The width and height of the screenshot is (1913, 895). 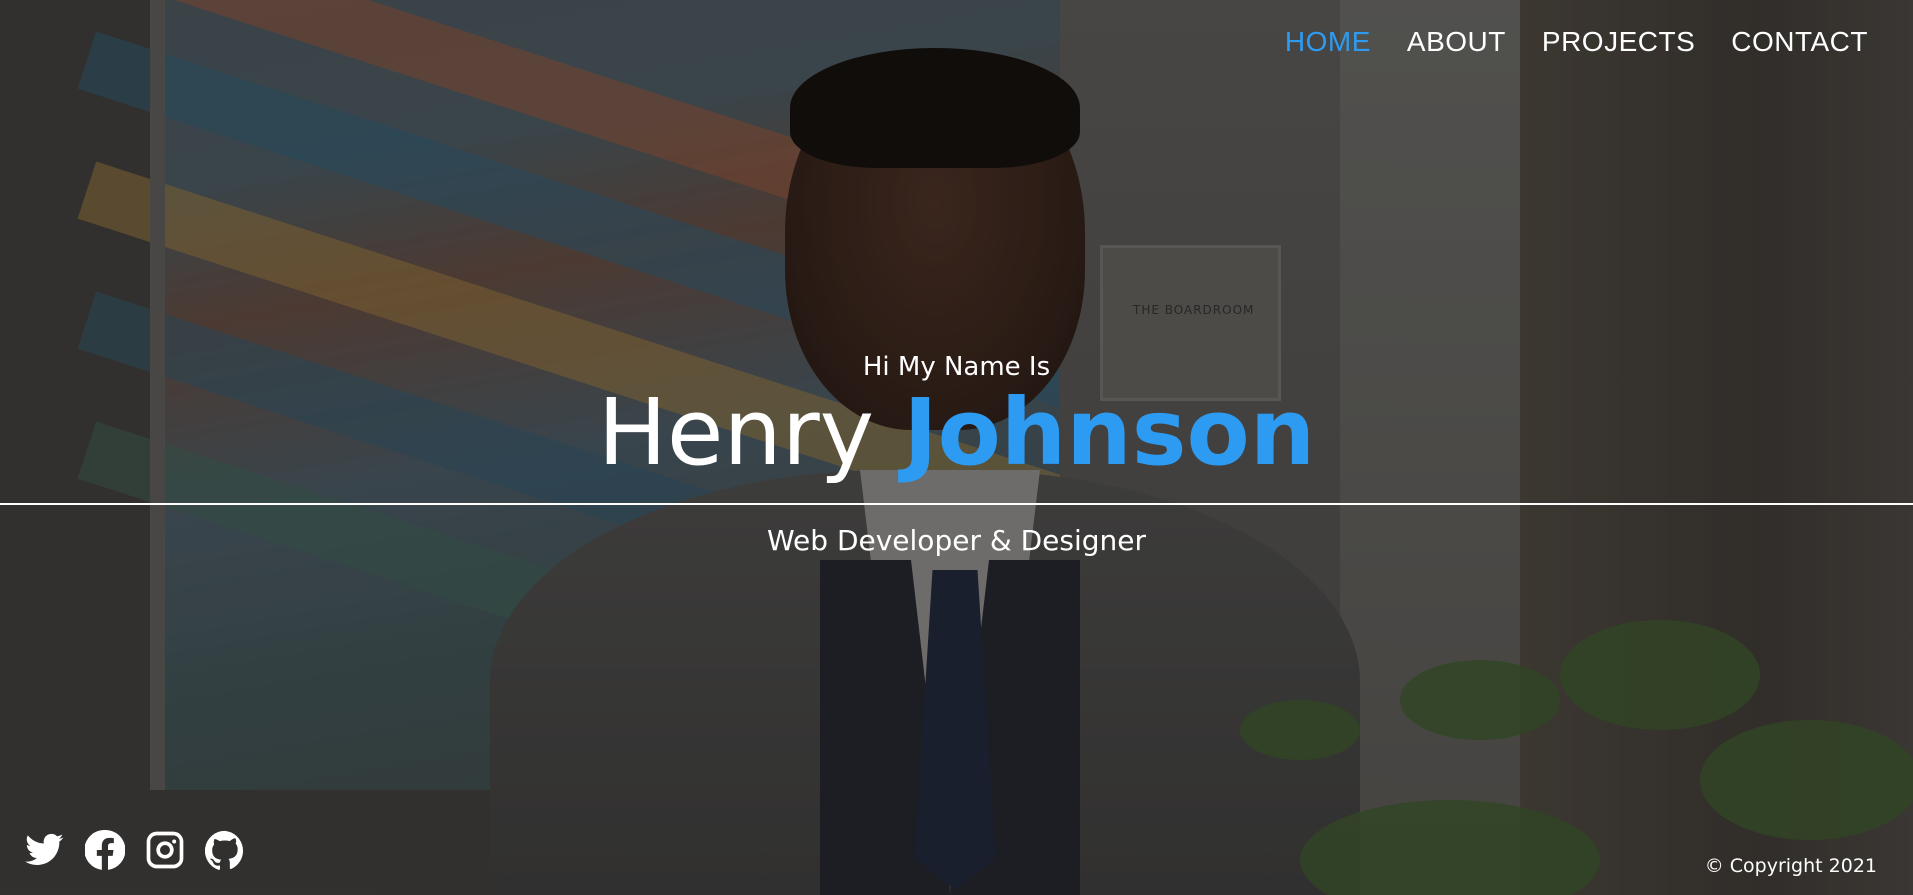 I want to click on github-link, so click(x=224, y=850).